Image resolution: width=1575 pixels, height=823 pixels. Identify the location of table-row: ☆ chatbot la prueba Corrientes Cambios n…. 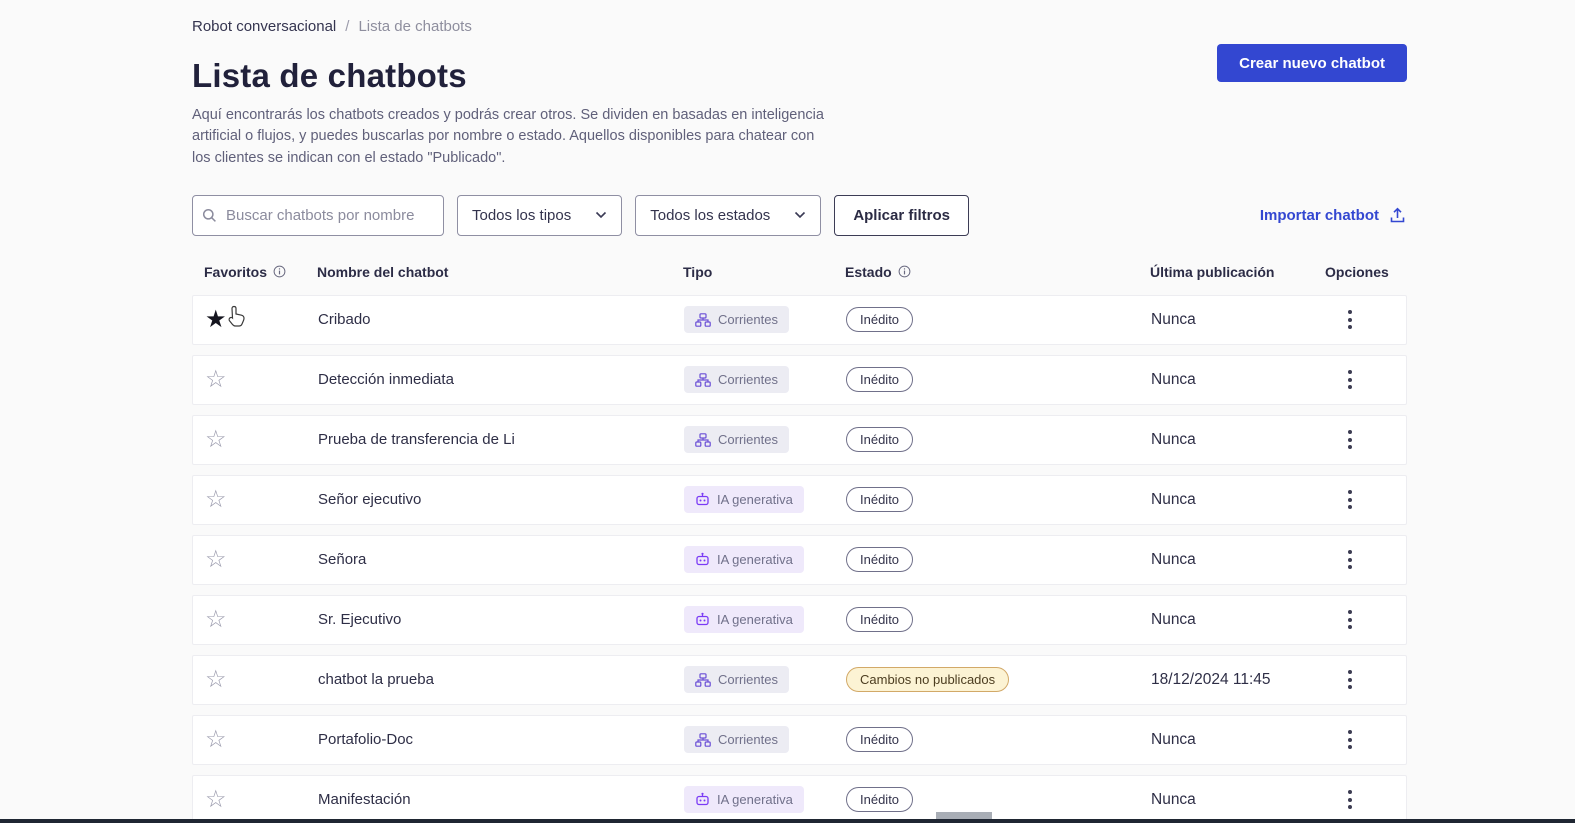
(800, 679).